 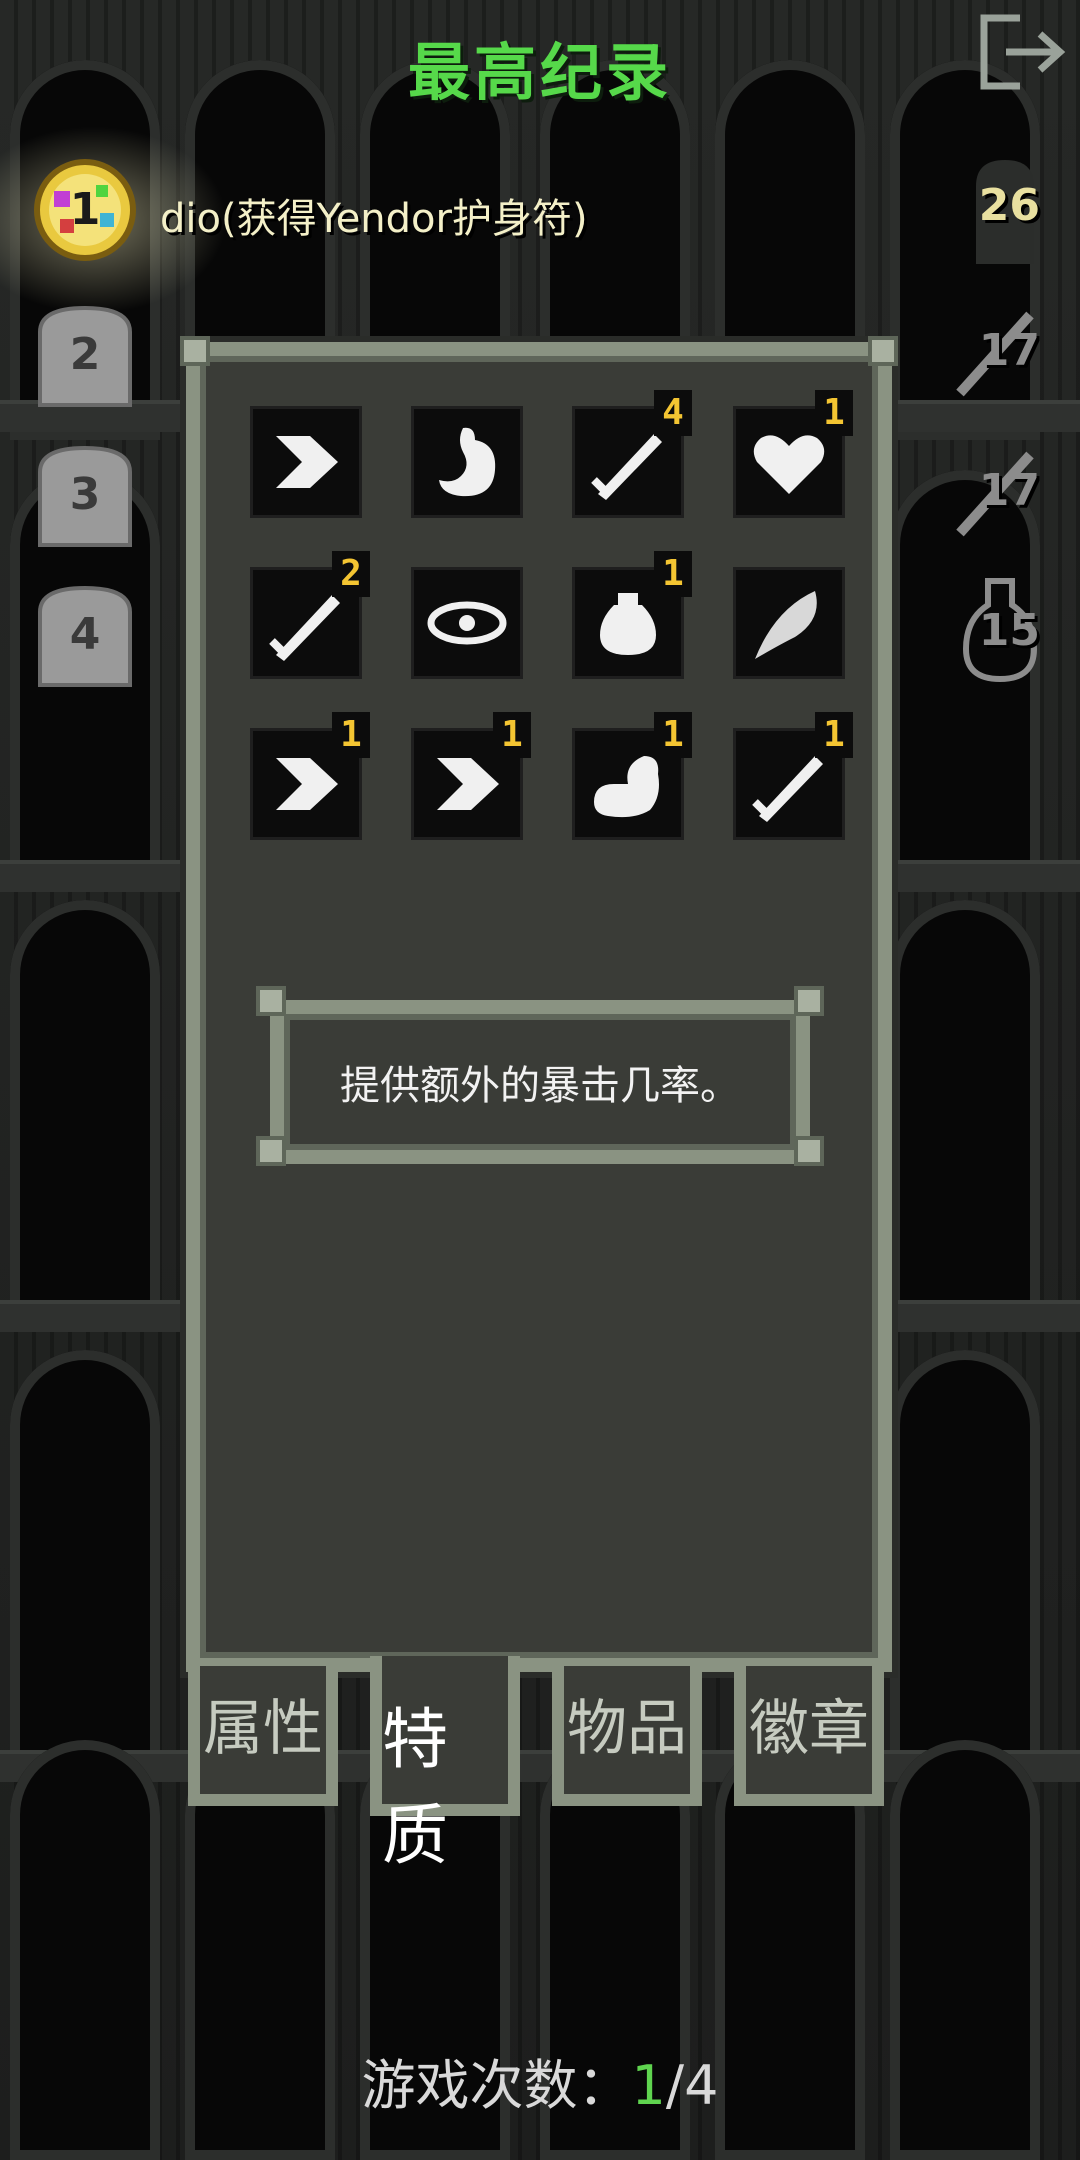 What do you see at coordinates (786, 625) in the screenshot?
I see `feather-icon` at bounding box center [786, 625].